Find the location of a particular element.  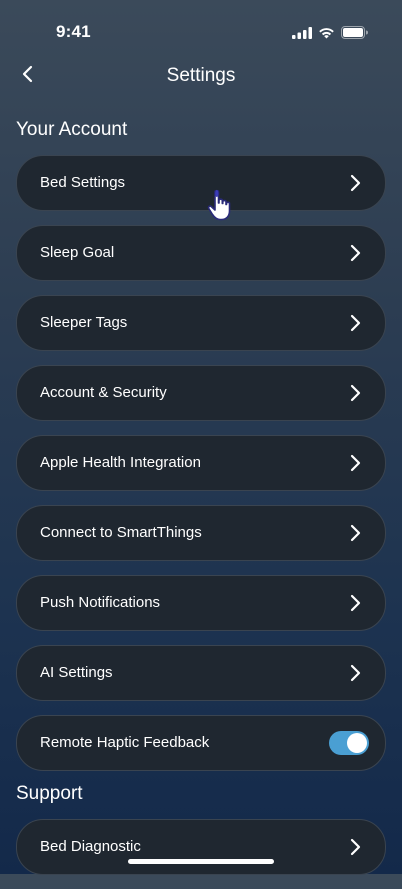

row-label: Account & Security is located at coordinates (103, 392).